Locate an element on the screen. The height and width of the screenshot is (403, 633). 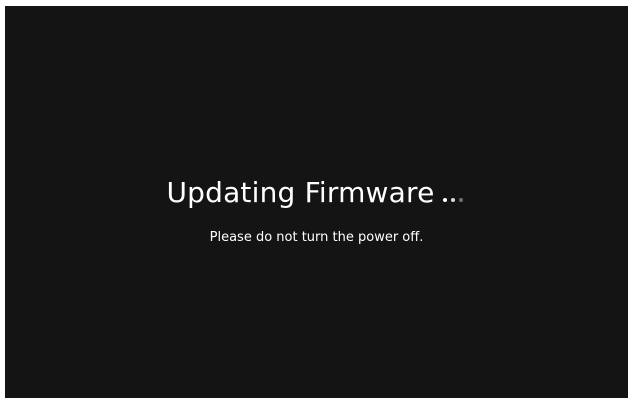
loading-dots-indicator is located at coordinates (454, 198).